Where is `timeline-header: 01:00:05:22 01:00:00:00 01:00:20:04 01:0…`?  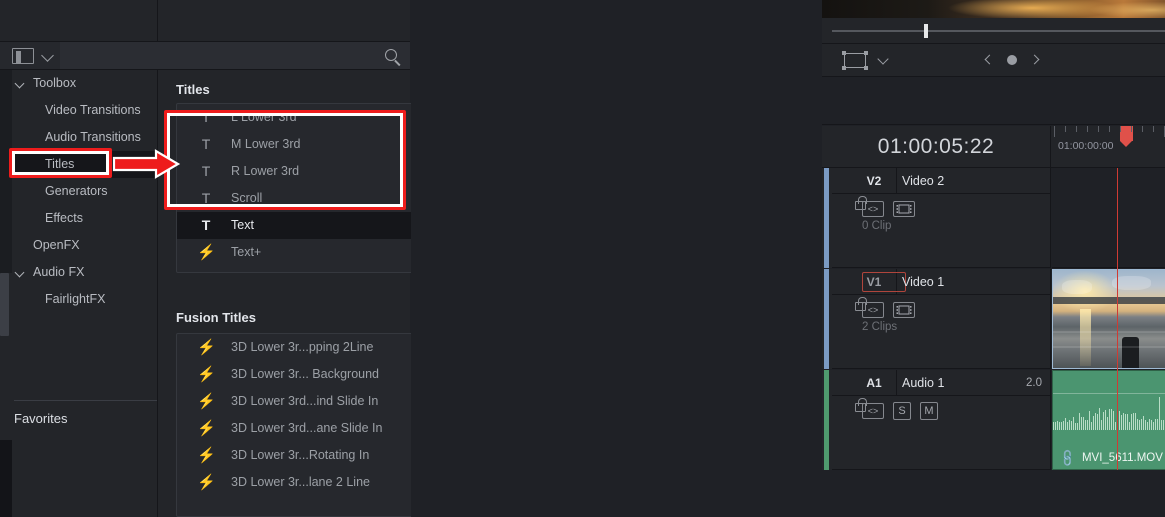 timeline-header: 01:00:05:22 01:00:00:00 01:00:20:04 01:0… is located at coordinates (993, 147).